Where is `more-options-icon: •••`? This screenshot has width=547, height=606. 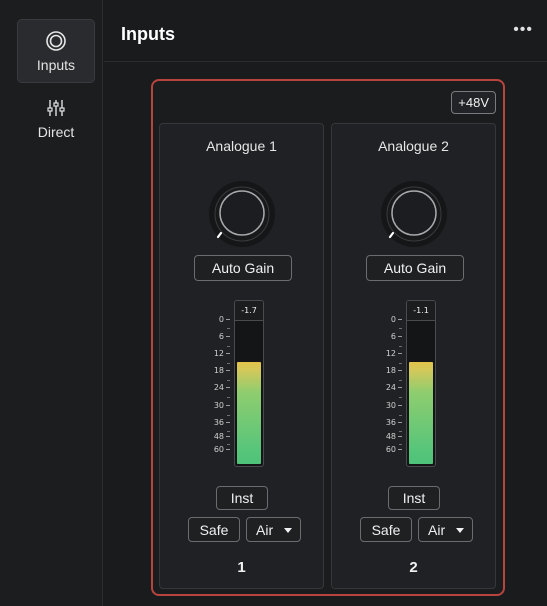
more-options-icon: ••• is located at coordinates (523, 30).